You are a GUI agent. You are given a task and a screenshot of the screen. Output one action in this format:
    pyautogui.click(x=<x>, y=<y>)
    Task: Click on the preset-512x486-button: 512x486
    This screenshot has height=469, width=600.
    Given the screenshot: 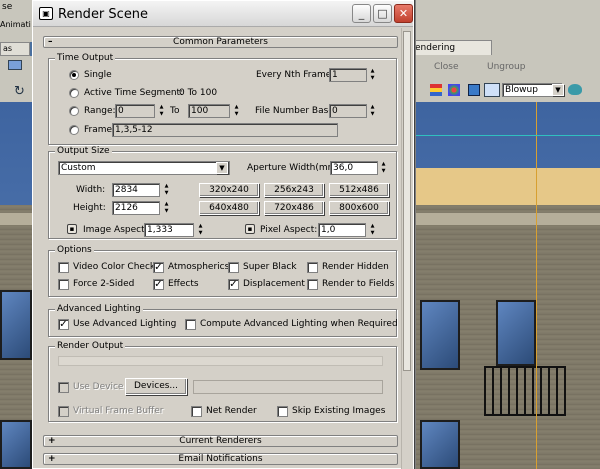 What is the action you would take?
    pyautogui.click(x=359, y=190)
    